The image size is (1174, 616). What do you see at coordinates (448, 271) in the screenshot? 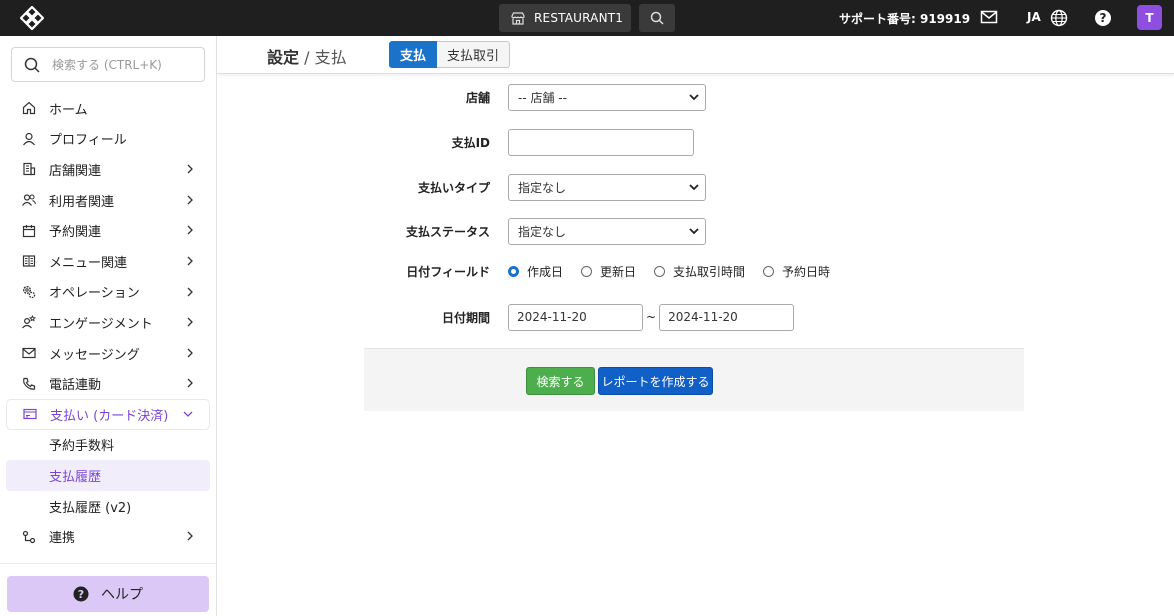
I see `date-field-label: 日付フィールド` at bounding box center [448, 271].